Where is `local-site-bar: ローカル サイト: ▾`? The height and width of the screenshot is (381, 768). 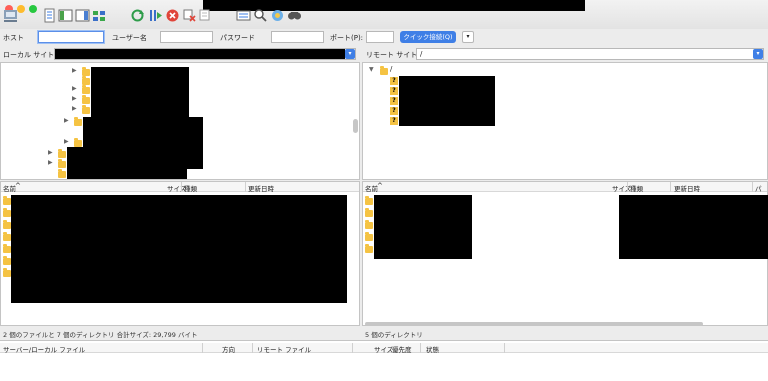
local-site-bar: ローカル サイト: ▾ is located at coordinates (180, 54).